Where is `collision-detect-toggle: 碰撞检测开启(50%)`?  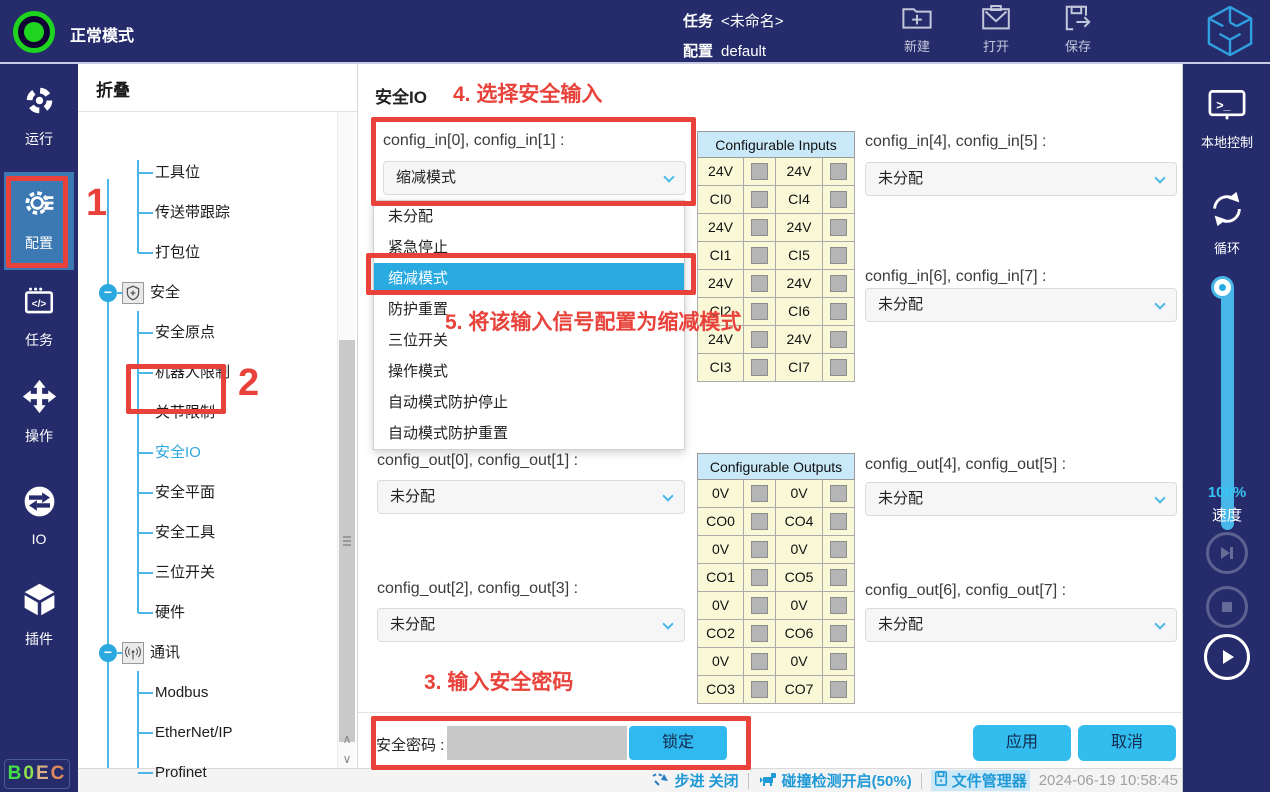
collision-detect-toggle: 碰撞检测开启(50%) is located at coordinates (835, 780).